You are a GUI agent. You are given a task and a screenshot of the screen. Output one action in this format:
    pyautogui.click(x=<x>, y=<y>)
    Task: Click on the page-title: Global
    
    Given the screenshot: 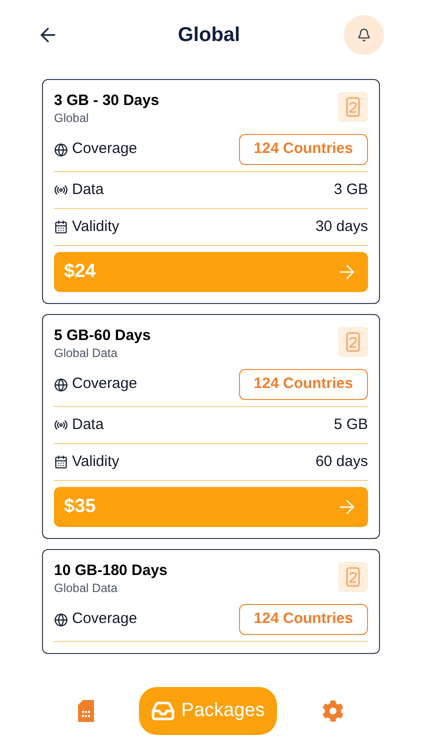 What is the action you would take?
    pyautogui.click(x=209, y=35)
    